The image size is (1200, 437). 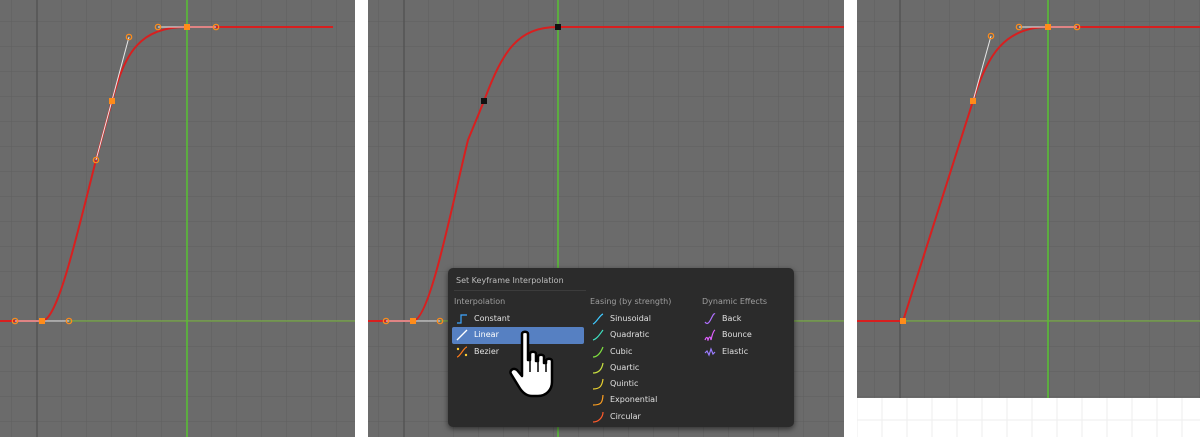 I want to click on menu-item-elastic: Elastic, so click(x=745, y=352).